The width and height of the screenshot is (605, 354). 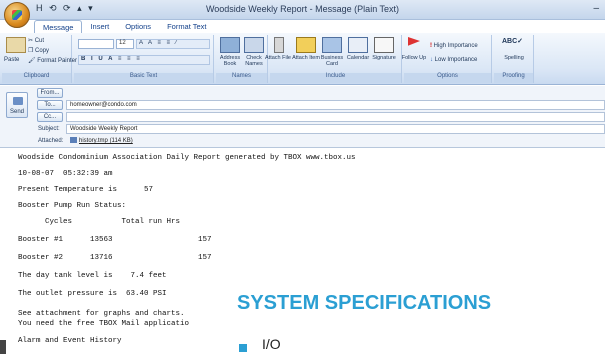 What do you see at coordinates (335, 117) in the screenshot?
I see `cc-field` at bounding box center [335, 117].